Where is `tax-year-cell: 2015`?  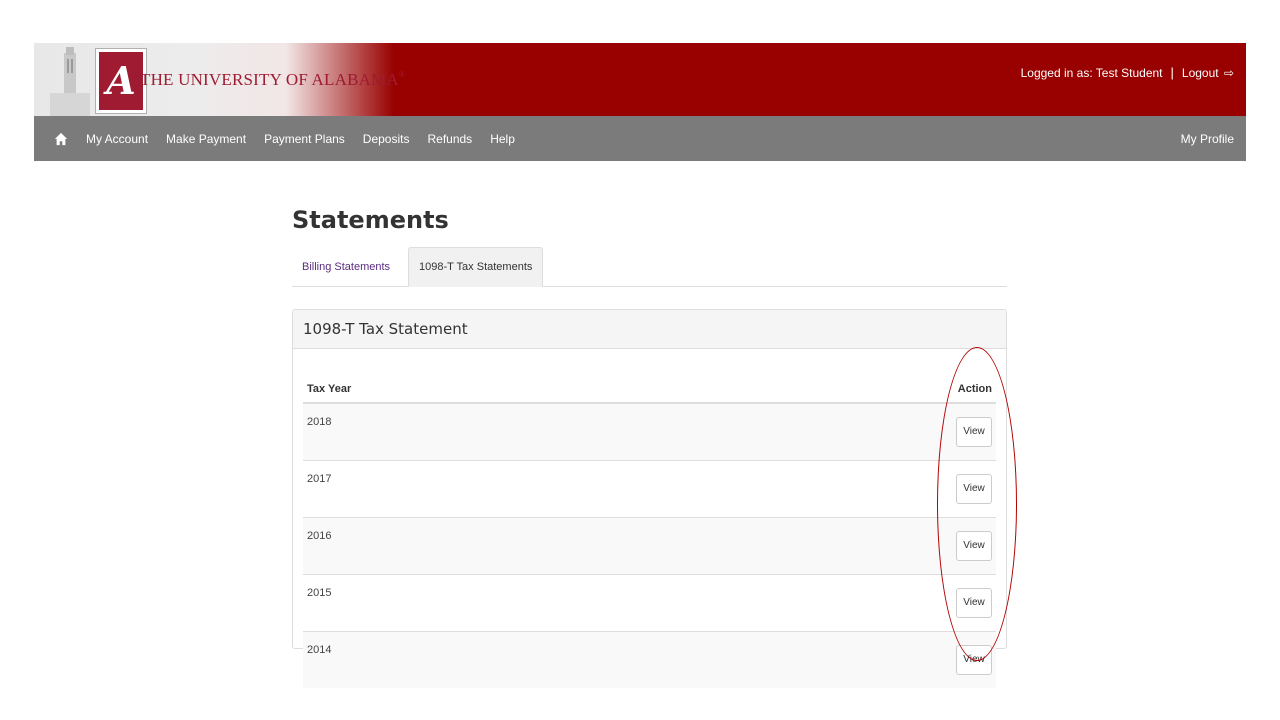 tax-year-cell: 2015 is located at coordinates (491, 603).